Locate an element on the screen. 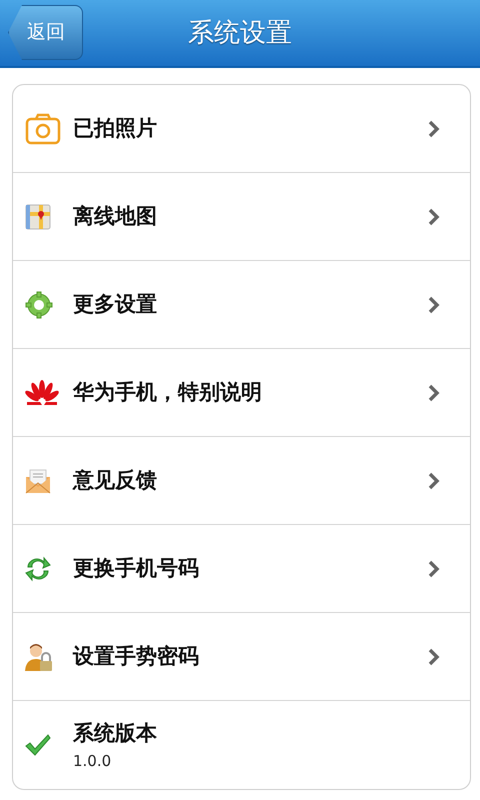  petals-icon is located at coordinates (42, 393).